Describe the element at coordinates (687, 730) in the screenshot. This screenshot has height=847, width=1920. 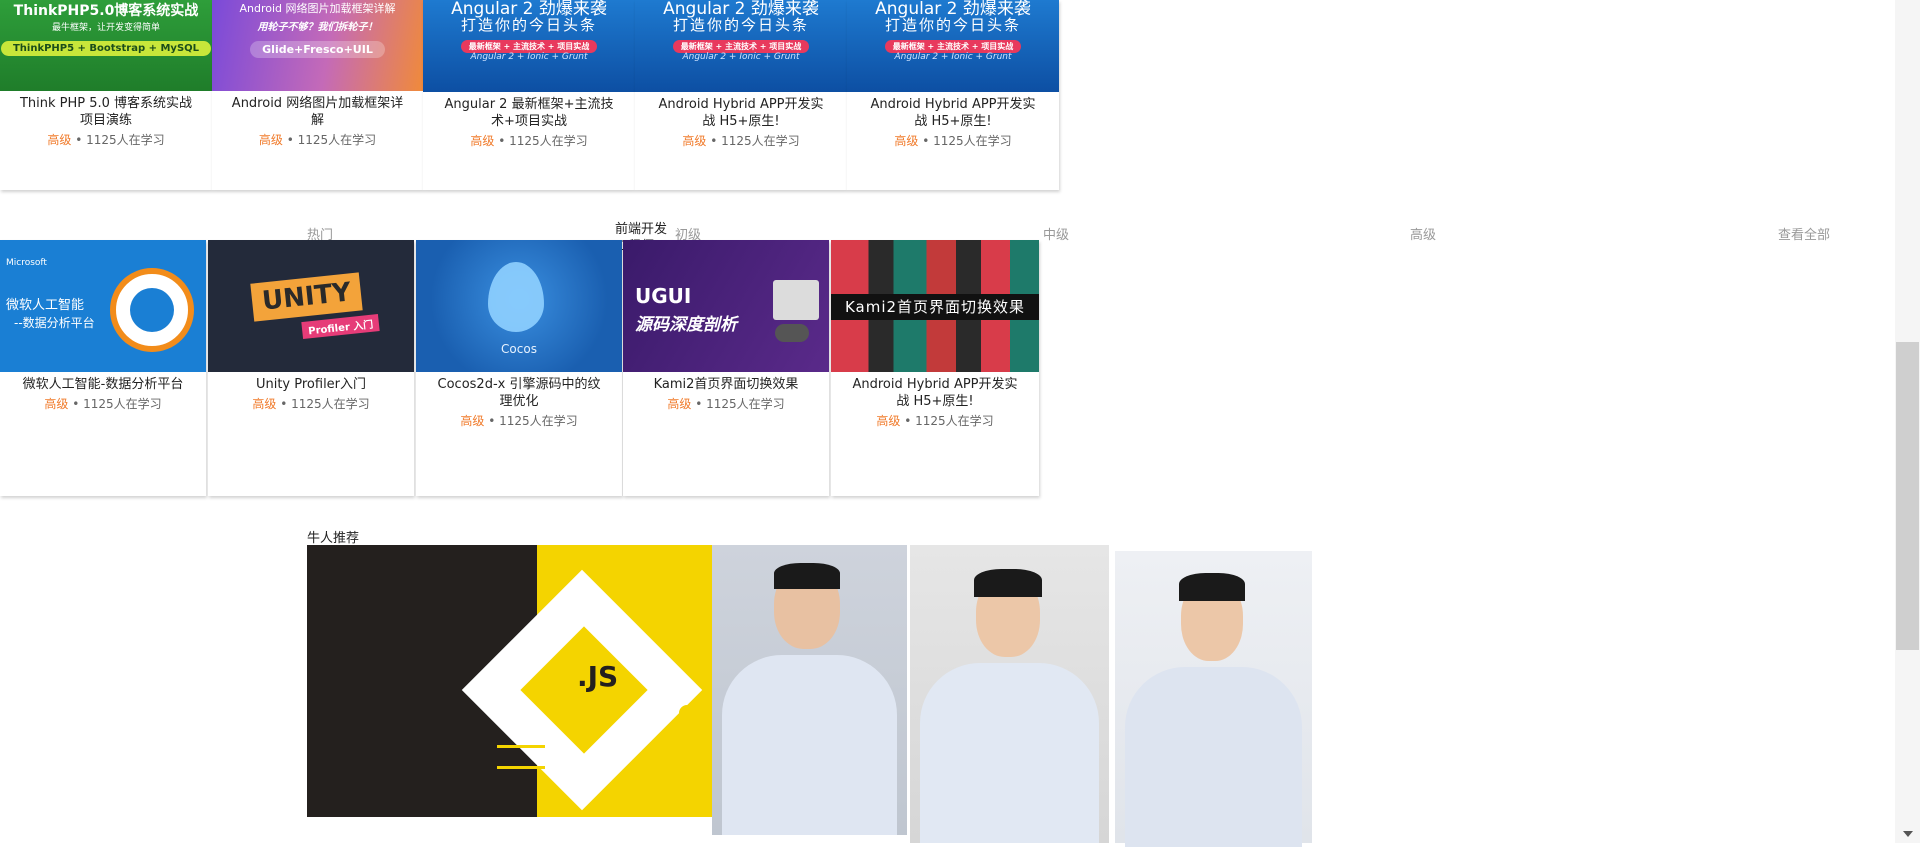
I see `key-icon` at that location.